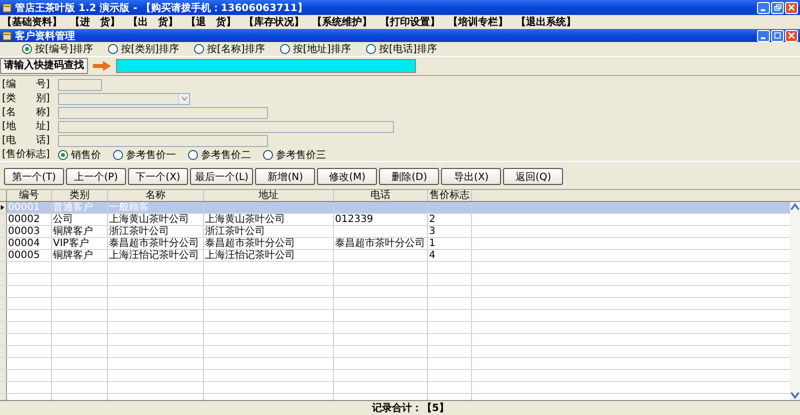 Image resolution: width=800 pixels, height=415 pixels. I want to click on table-cell: 00001, so click(24, 207).